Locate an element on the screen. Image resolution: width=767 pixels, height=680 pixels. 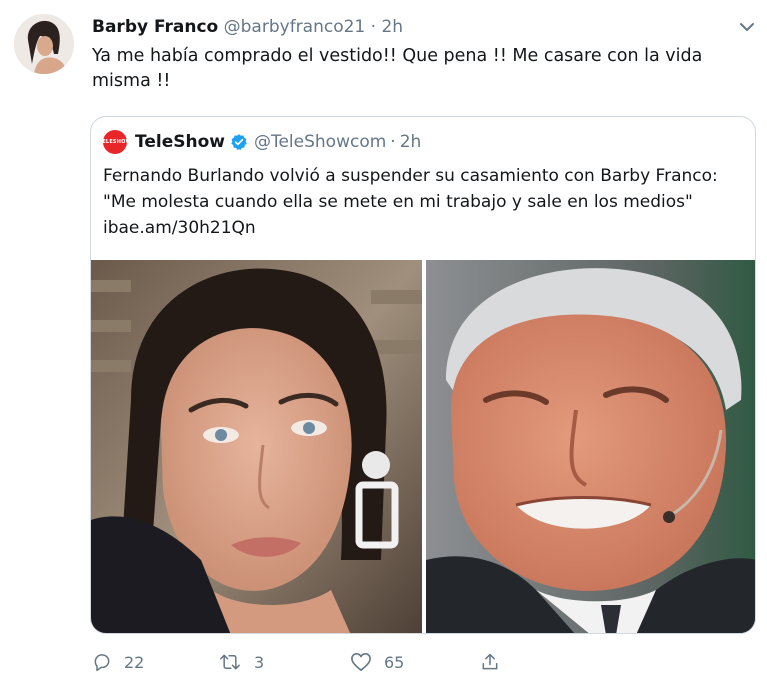
quoted-tweet-header: TELESHOW TeleShow @TeleShowcom · 2h is located at coordinates (260, 142).